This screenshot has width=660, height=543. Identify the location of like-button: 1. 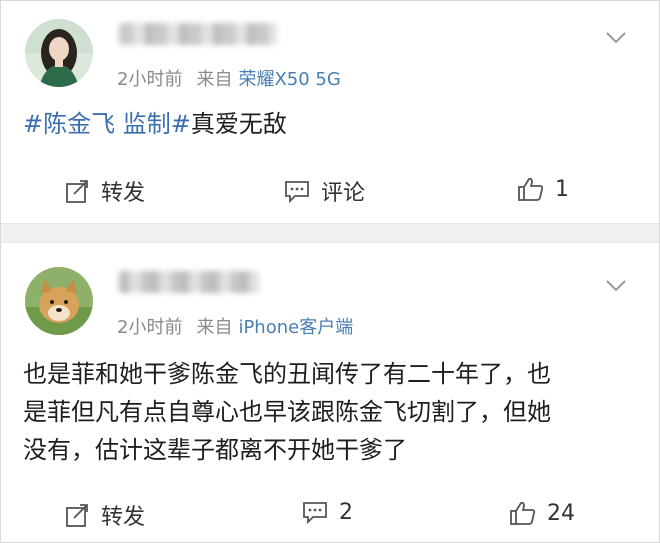
(543, 189).